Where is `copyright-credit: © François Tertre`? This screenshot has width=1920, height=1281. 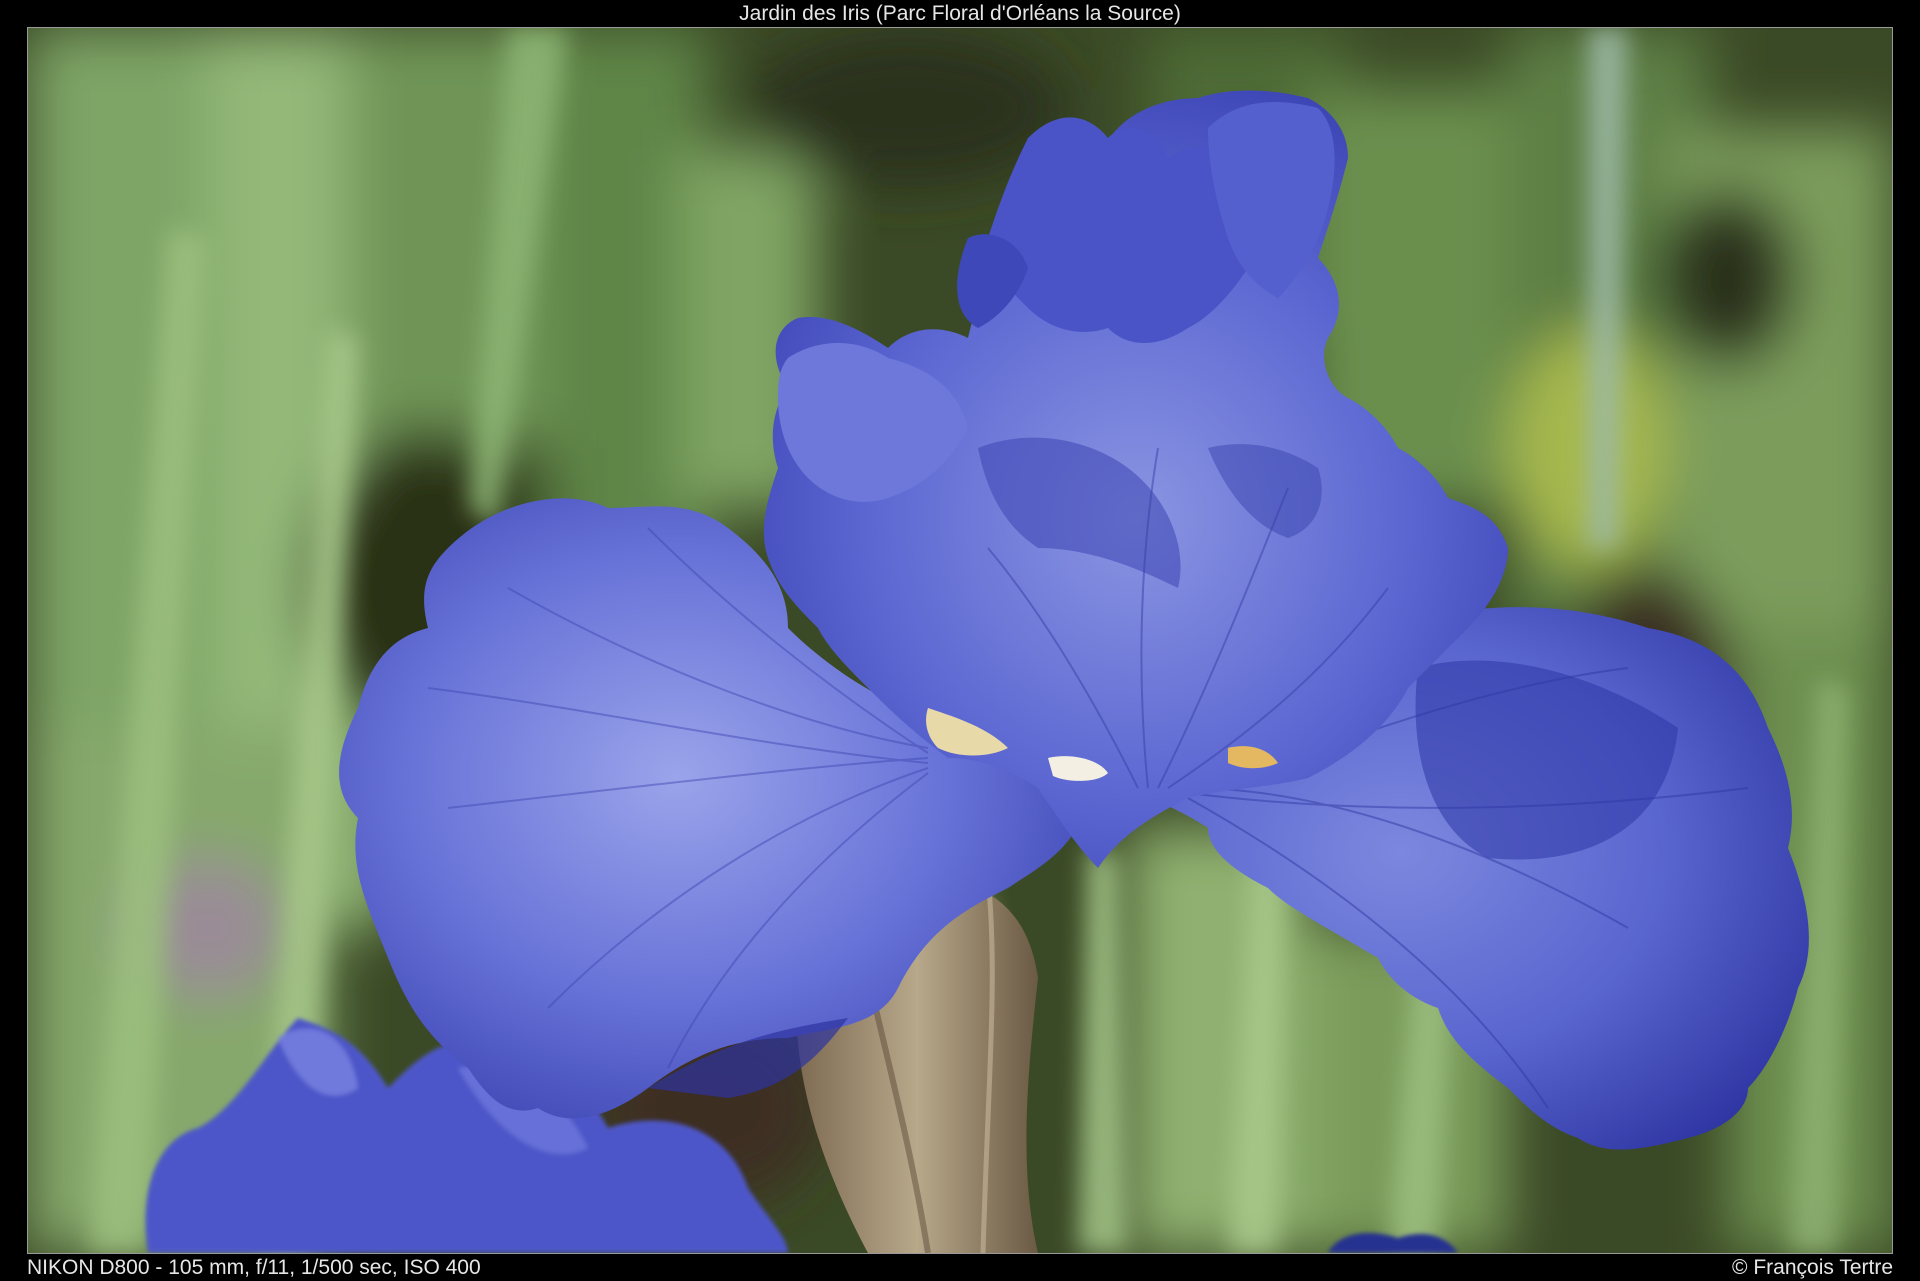
copyright-credit: © François Tertre is located at coordinates (1812, 1267).